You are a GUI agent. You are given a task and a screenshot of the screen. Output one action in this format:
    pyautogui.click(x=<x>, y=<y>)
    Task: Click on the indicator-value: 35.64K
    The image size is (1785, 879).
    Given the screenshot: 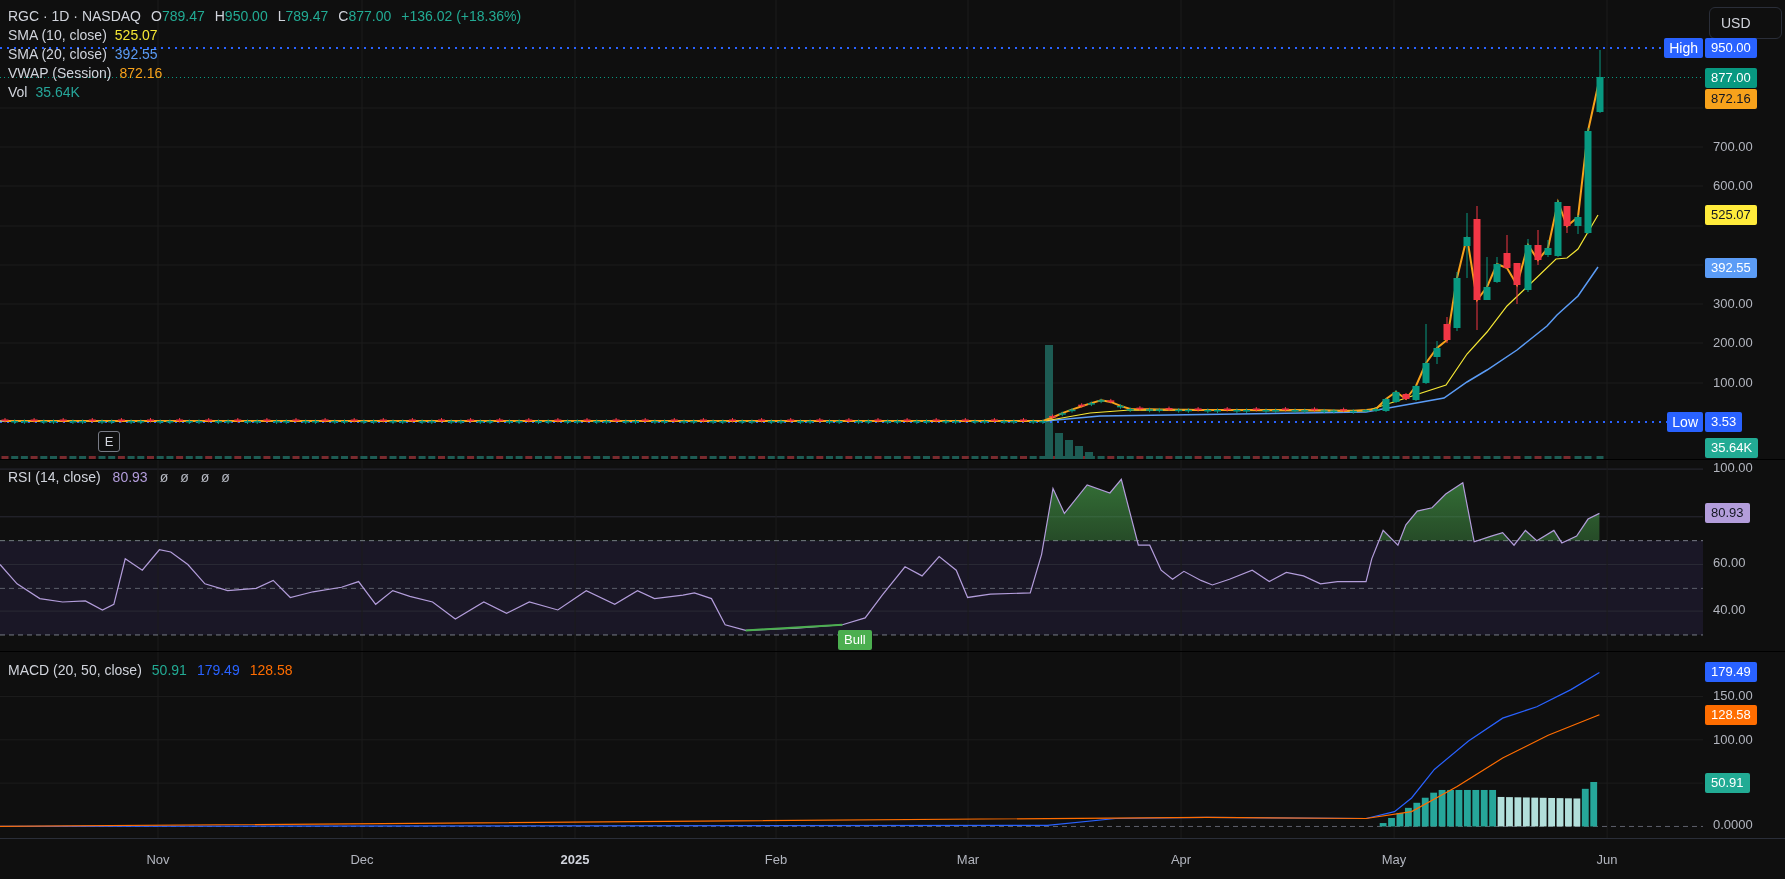 What is the action you would take?
    pyautogui.click(x=57, y=92)
    